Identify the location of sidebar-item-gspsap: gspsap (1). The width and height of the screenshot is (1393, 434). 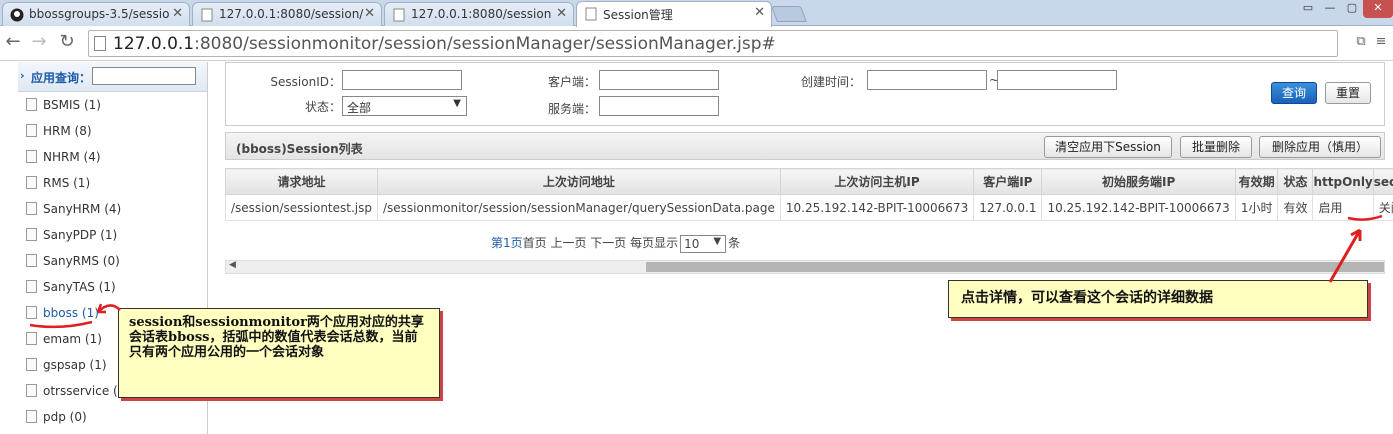
(66, 368).